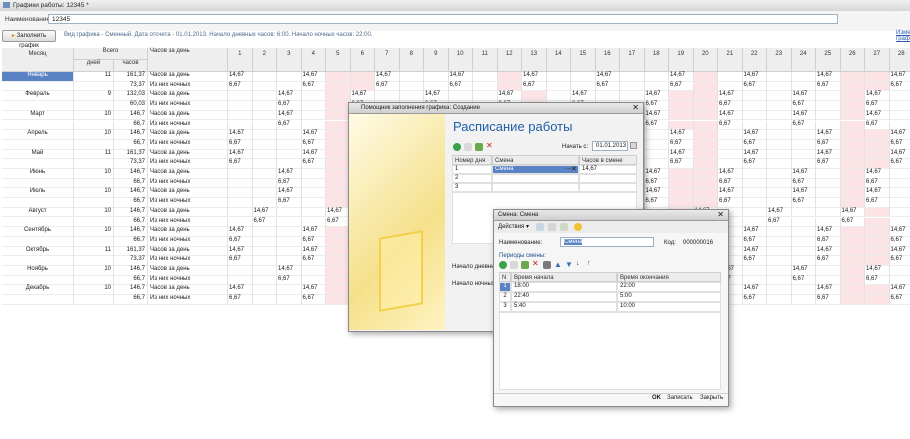  I want to click on period-end-cell: 5:00, so click(669, 297).